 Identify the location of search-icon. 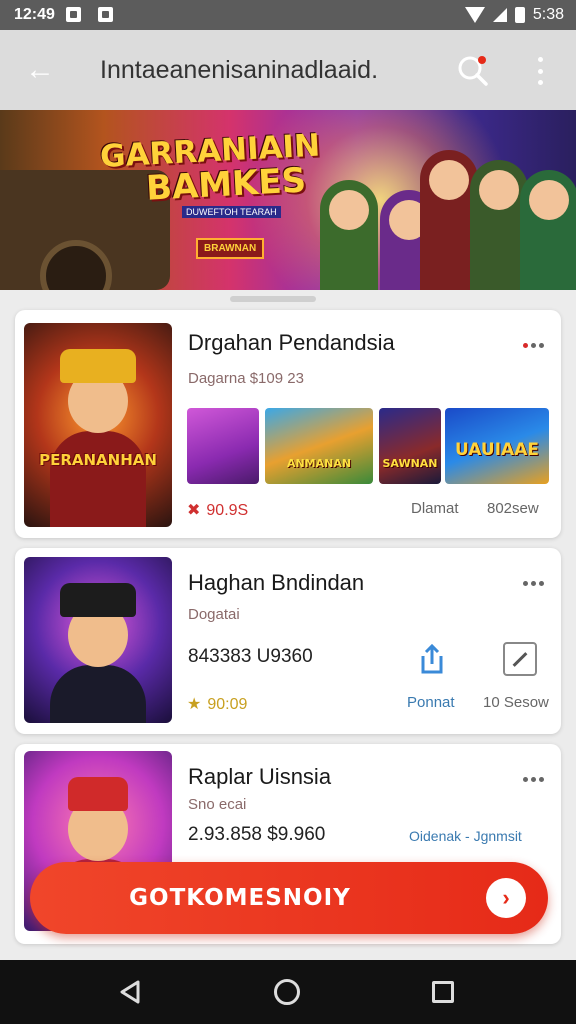
(473, 71).